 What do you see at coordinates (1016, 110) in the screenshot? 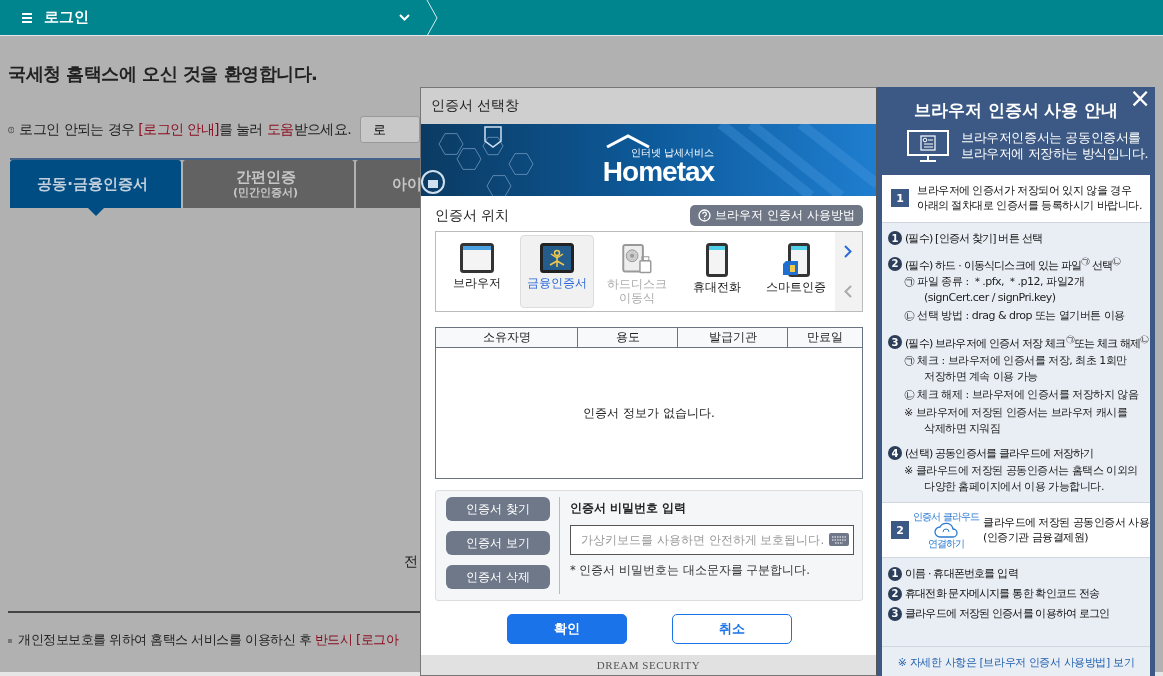
I see `guide-title: 브라우저 인증서 사용 안내` at bounding box center [1016, 110].